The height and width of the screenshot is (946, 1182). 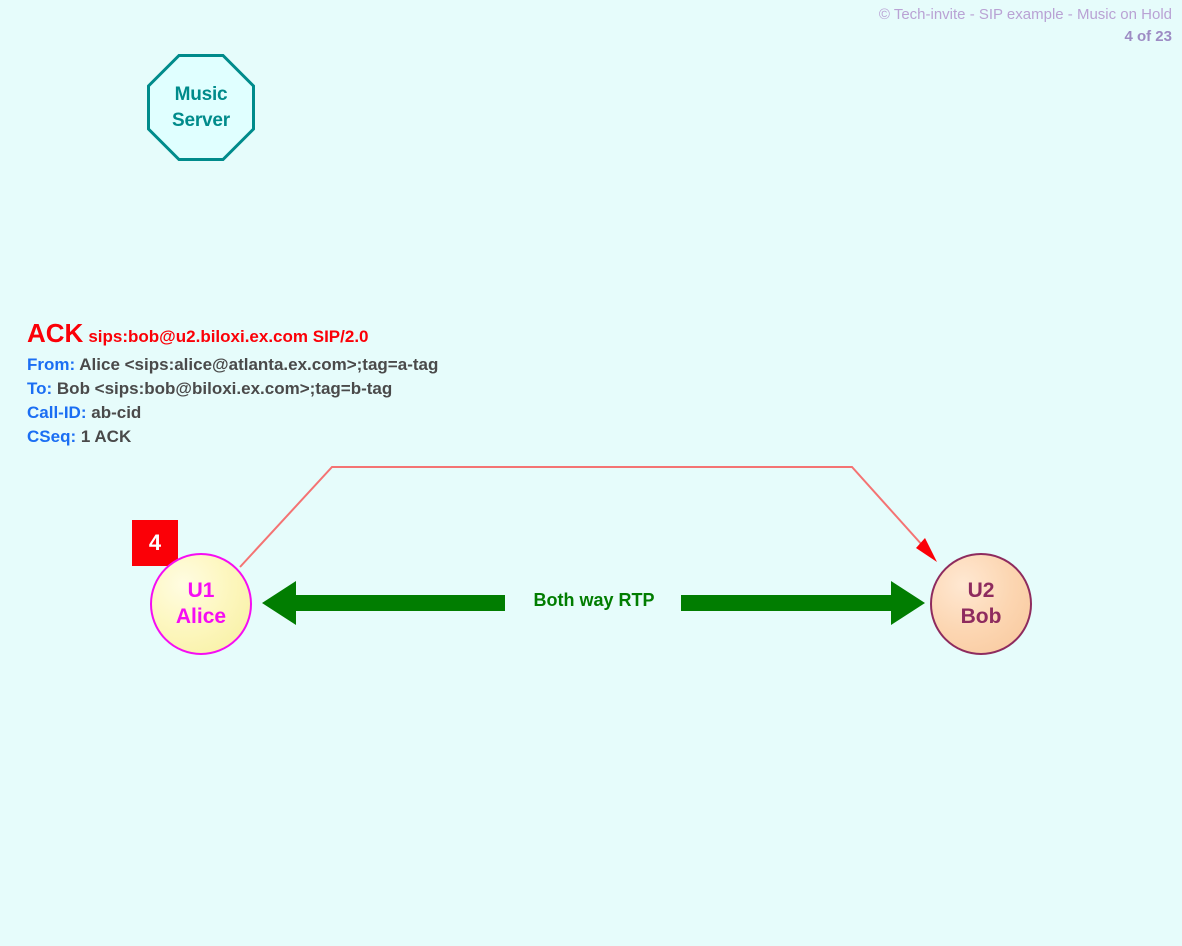 I want to click on sip-request-uri: sips:bob@u2.biloxi.ex.com SIP/2.0, so click(x=228, y=336).